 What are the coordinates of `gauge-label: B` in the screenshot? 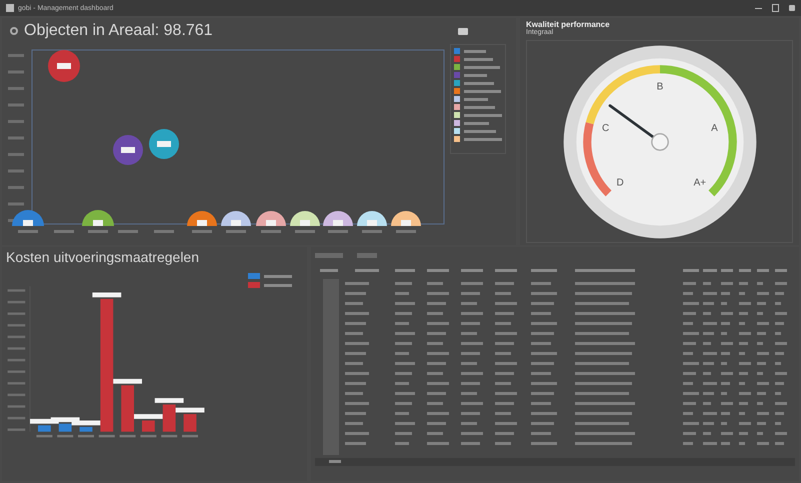 It's located at (659, 86).